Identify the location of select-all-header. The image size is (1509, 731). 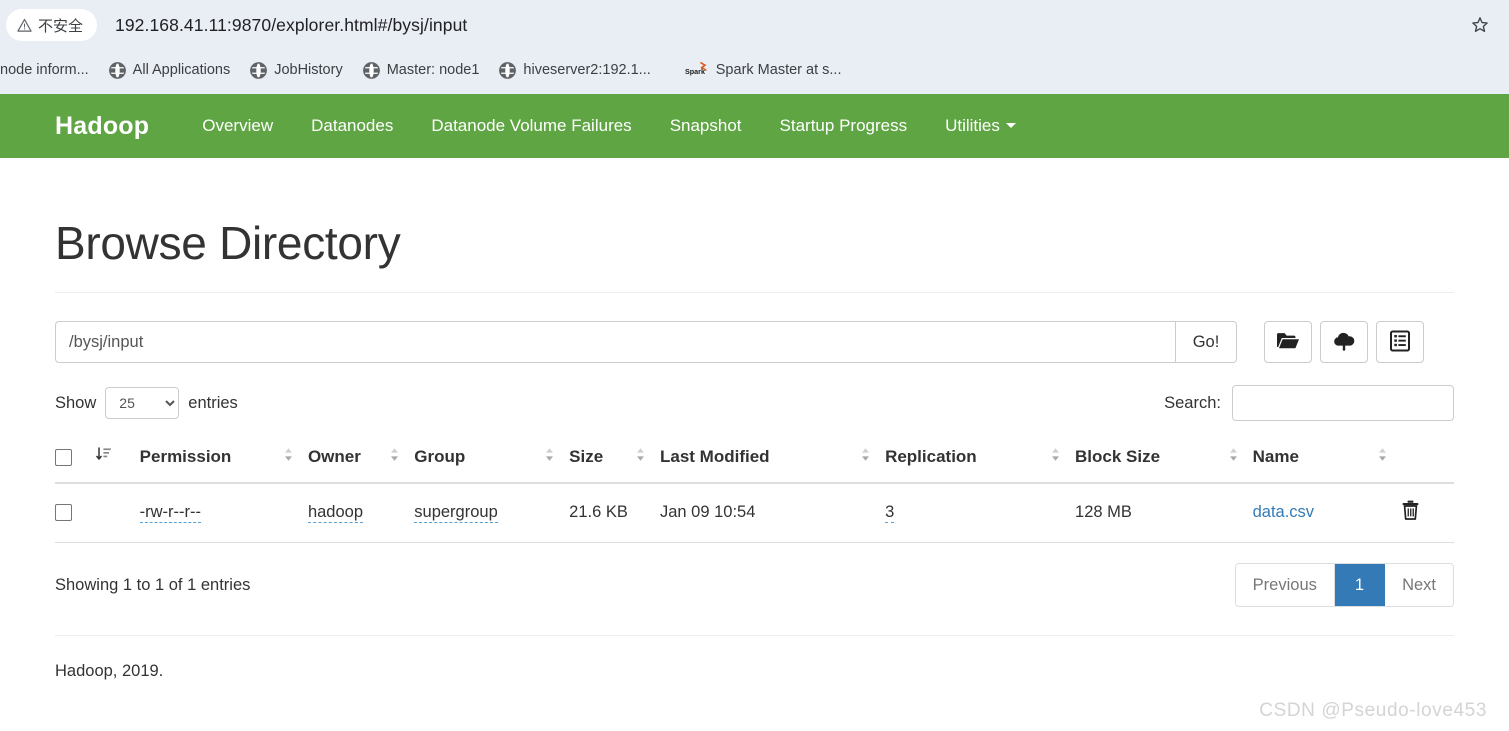
(76, 460).